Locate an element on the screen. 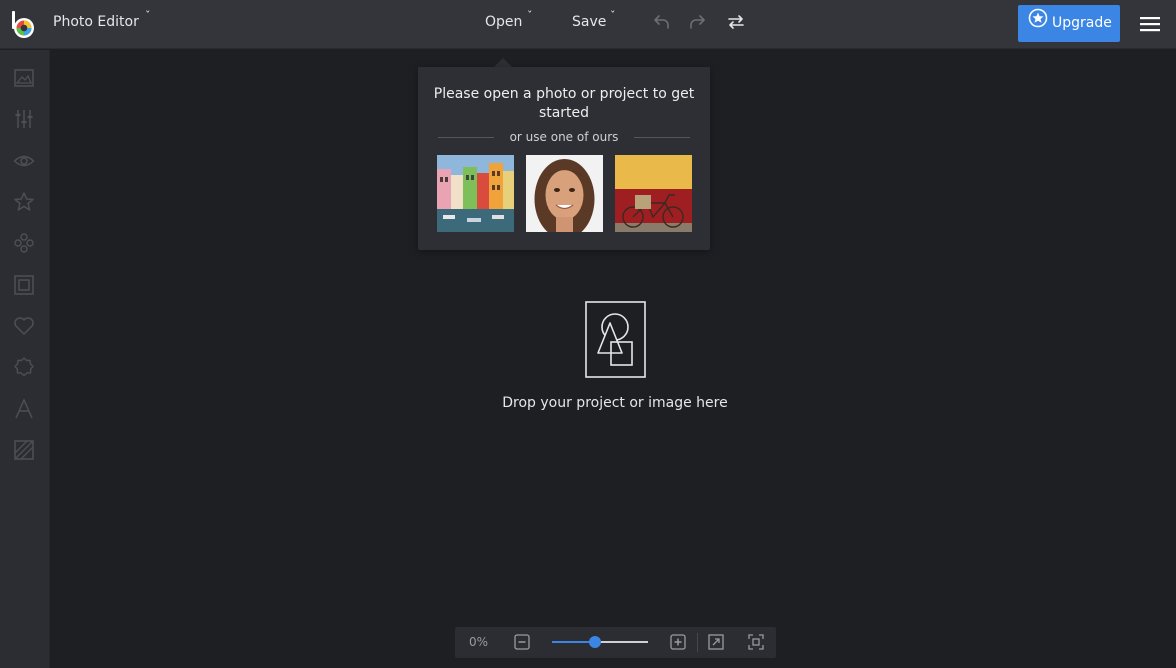  eye-icon is located at coordinates (24, 161).